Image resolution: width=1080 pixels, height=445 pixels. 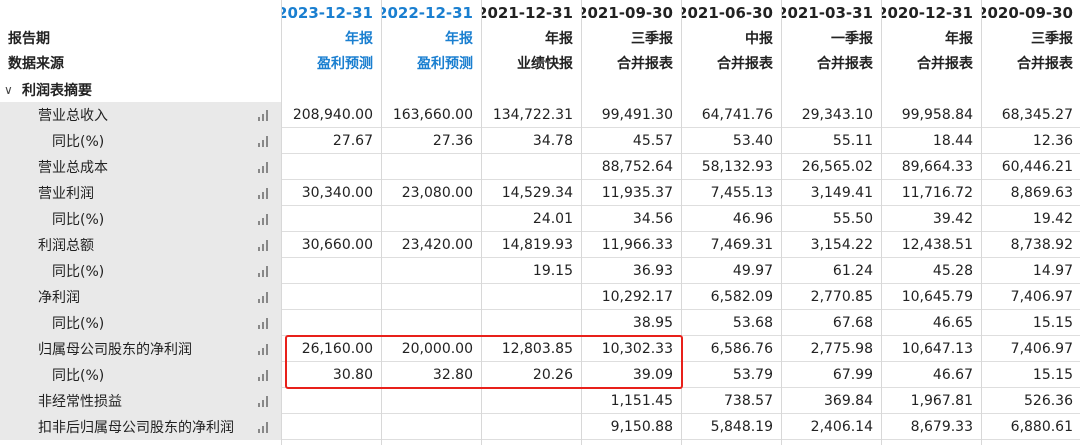 I want to click on period-header: 2023-12-31, so click(x=331, y=12).